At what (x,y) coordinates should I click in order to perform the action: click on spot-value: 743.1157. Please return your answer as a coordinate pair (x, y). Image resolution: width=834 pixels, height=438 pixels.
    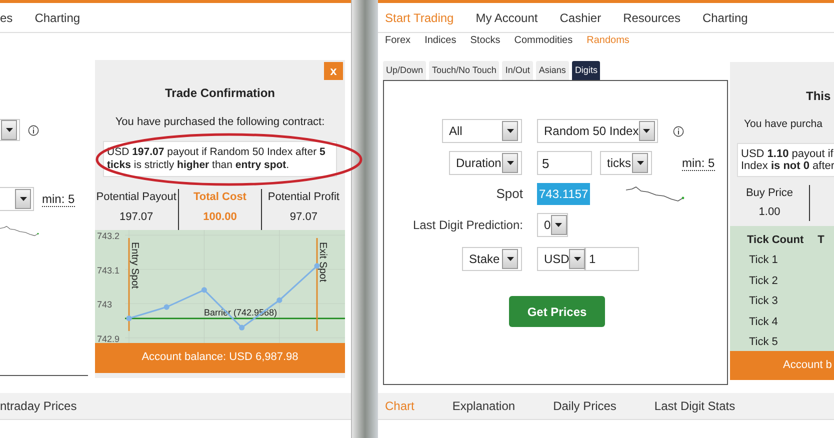
    Looking at the image, I should click on (563, 194).